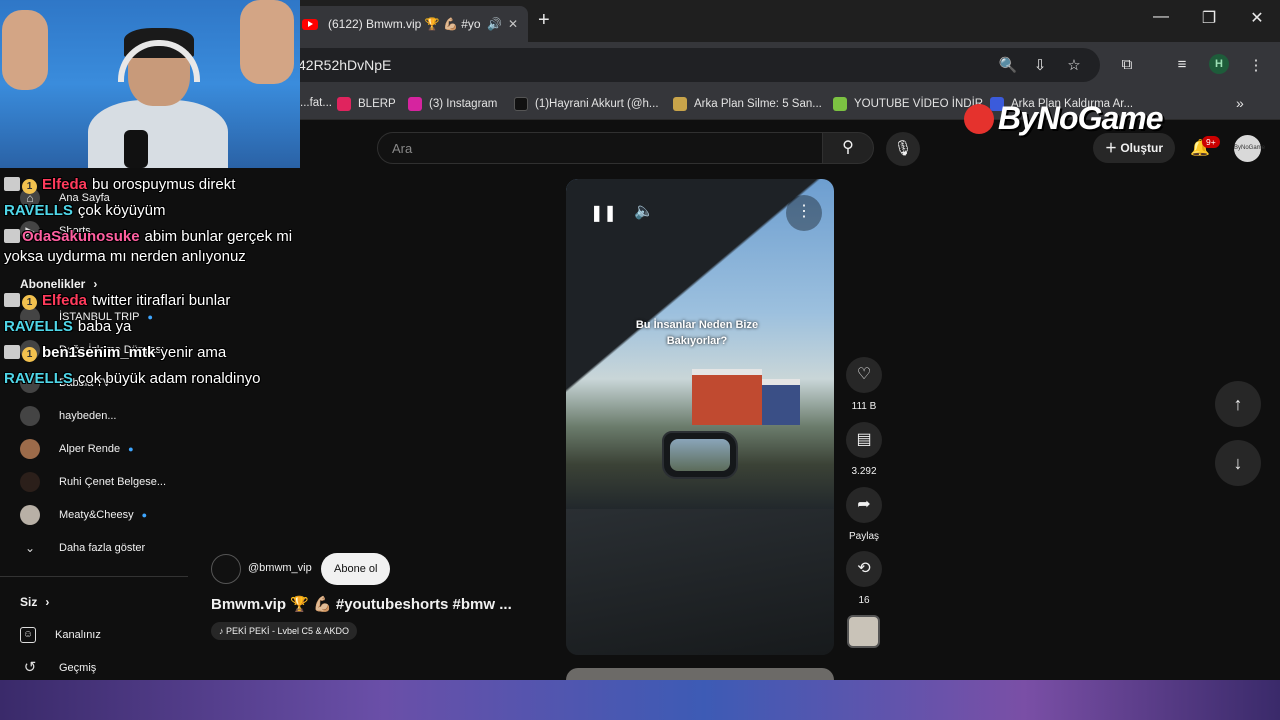 The height and width of the screenshot is (720, 1280). I want to click on minimize-icon: —, so click(1161, 17).